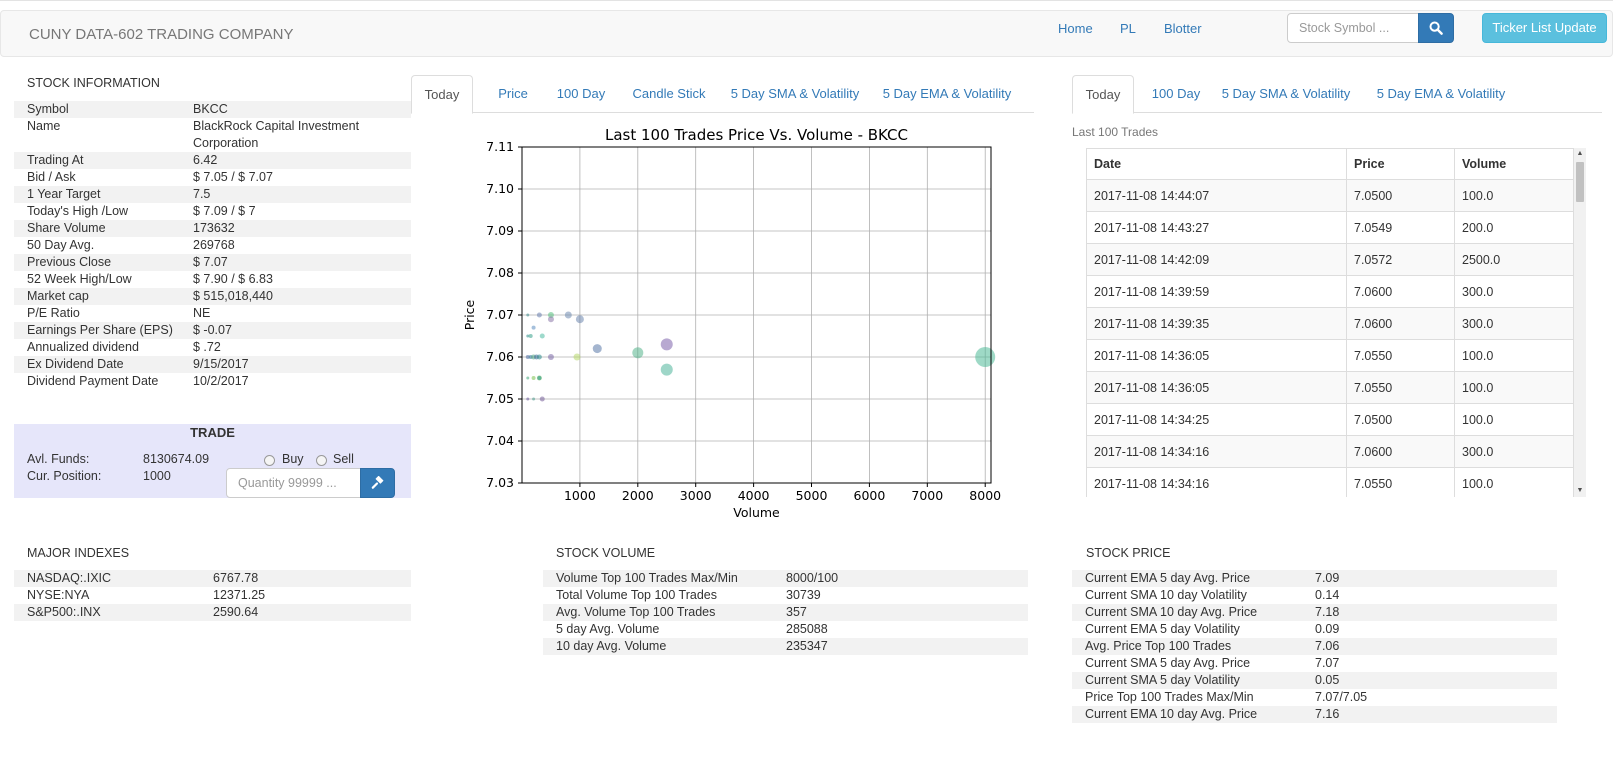  Describe the element at coordinates (785, 595) in the screenshot. I see `volume-row: Total Volume Top 100 Trades 30739` at that location.